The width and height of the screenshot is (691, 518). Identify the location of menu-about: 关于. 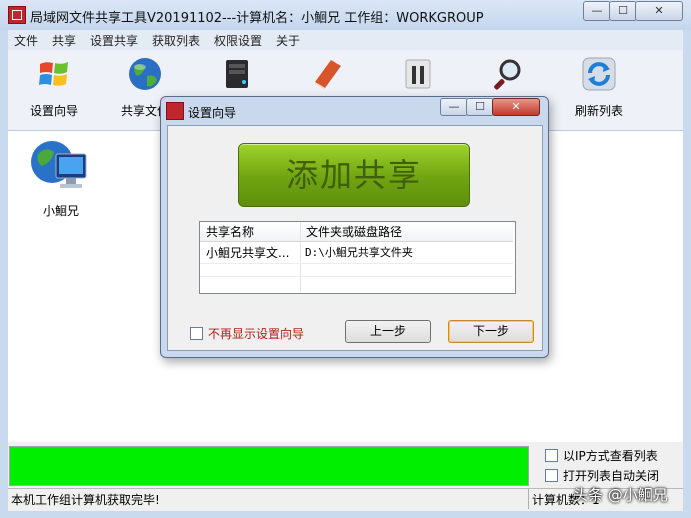
(288, 40).